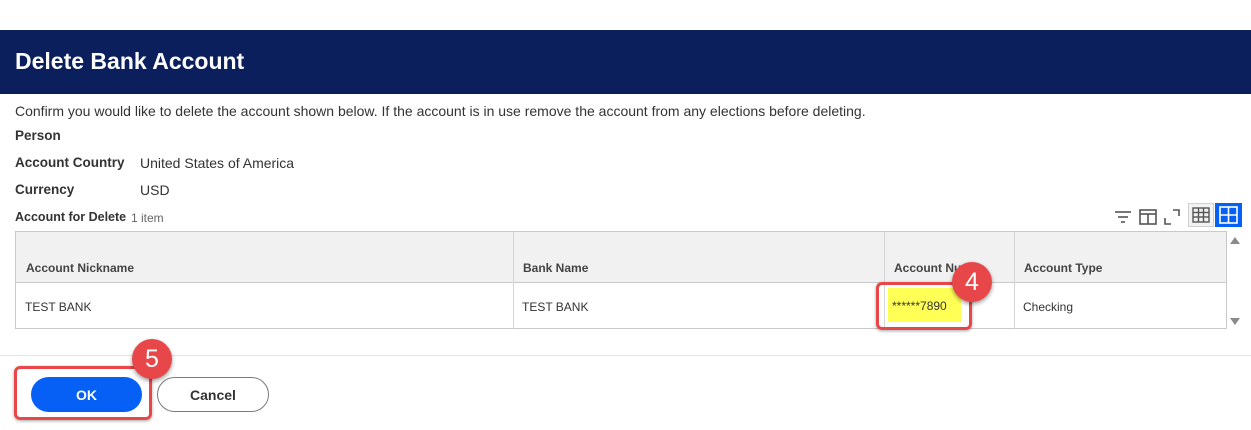 The image size is (1251, 430). Describe the element at coordinates (152, 359) in the screenshot. I see `callout-badge-5: 5` at that location.